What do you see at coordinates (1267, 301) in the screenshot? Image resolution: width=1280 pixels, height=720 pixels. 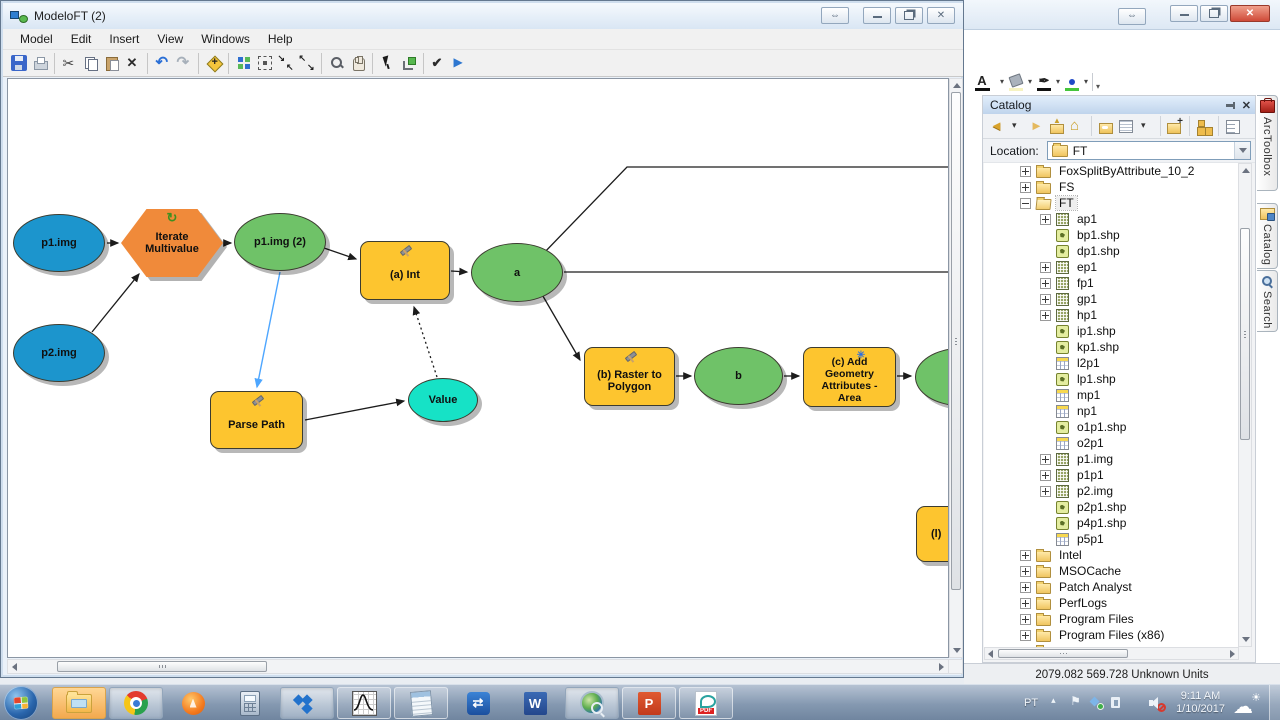 I see `tab-search: Search` at bounding box center [1267, 301].